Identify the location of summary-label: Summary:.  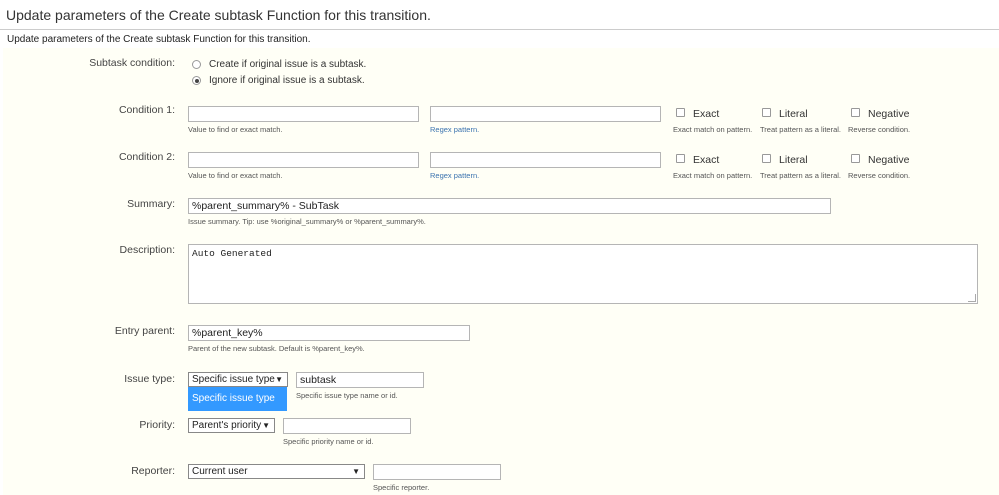
(151, 204).